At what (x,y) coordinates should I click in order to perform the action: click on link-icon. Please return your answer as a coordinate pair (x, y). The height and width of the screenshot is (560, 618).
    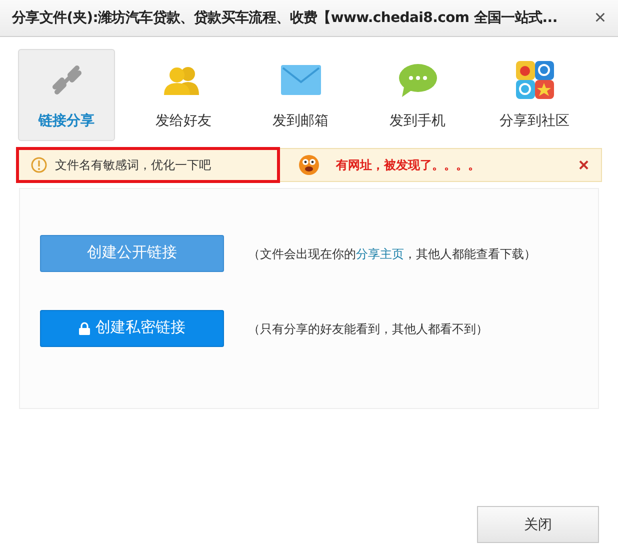
    Looking at the image, I should click on (67, 79).